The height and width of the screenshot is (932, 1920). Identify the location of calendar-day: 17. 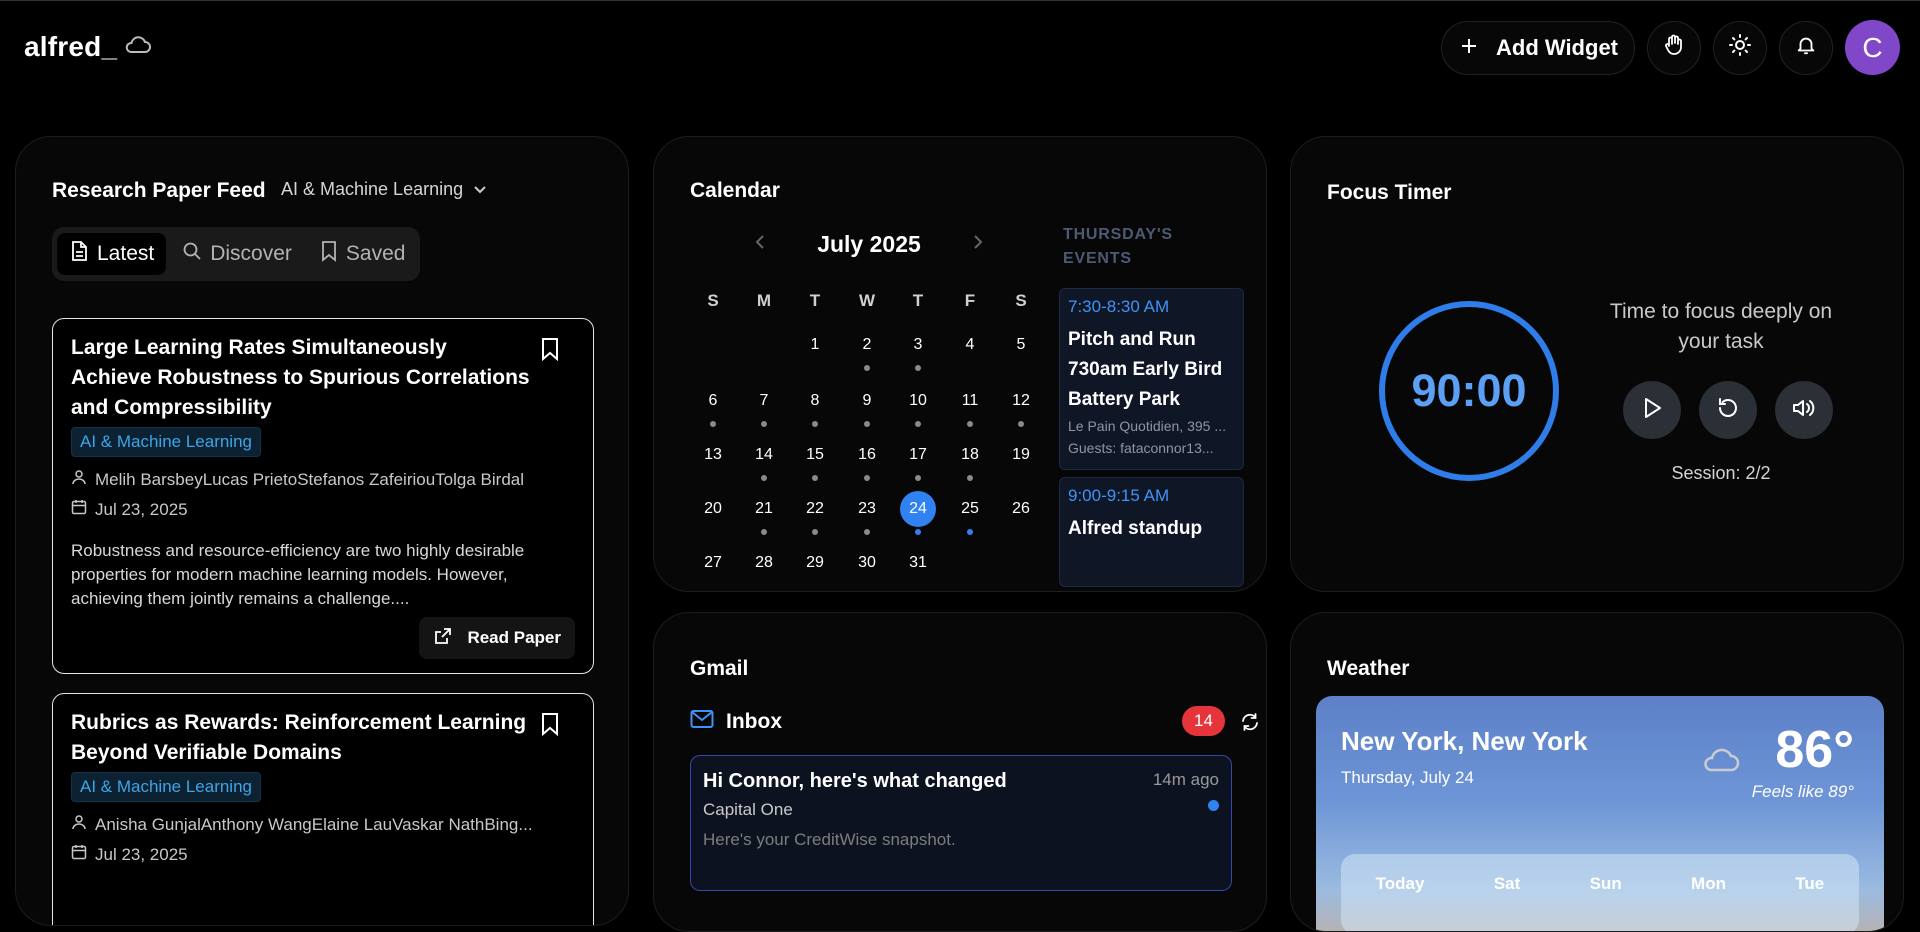
(918, 455).